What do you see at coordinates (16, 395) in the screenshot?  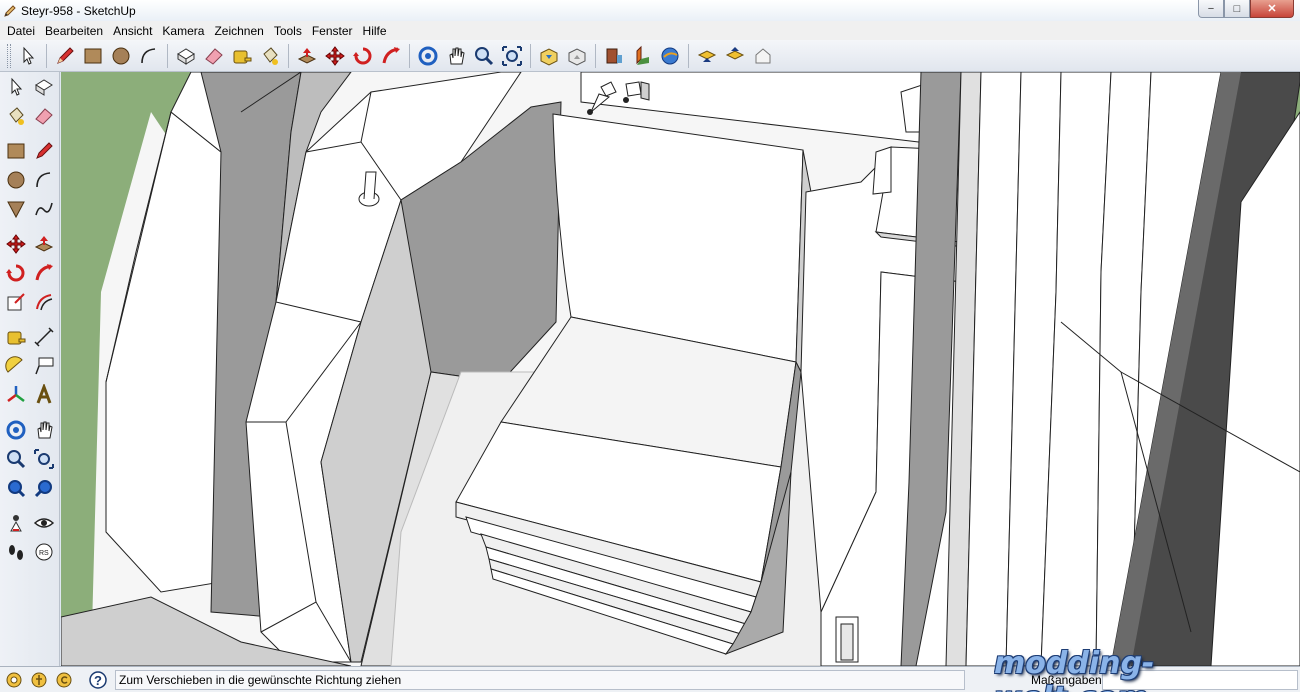 I see `axes-icon` at bounding box center [16, 395].